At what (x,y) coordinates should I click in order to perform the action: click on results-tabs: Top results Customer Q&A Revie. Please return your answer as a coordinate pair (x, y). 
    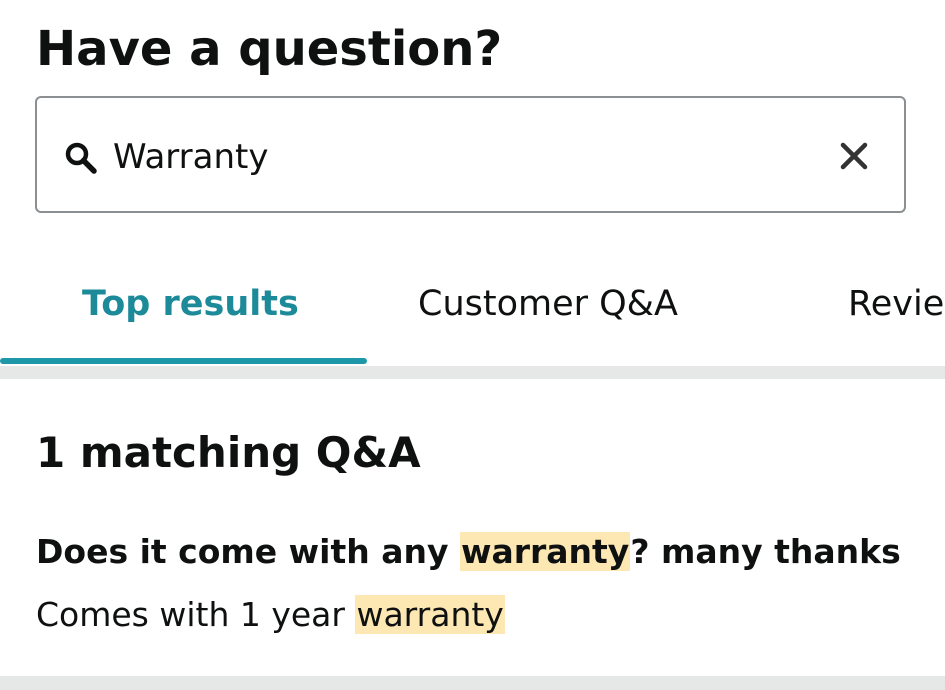
    Looking at the image, I should click on (472, 318).